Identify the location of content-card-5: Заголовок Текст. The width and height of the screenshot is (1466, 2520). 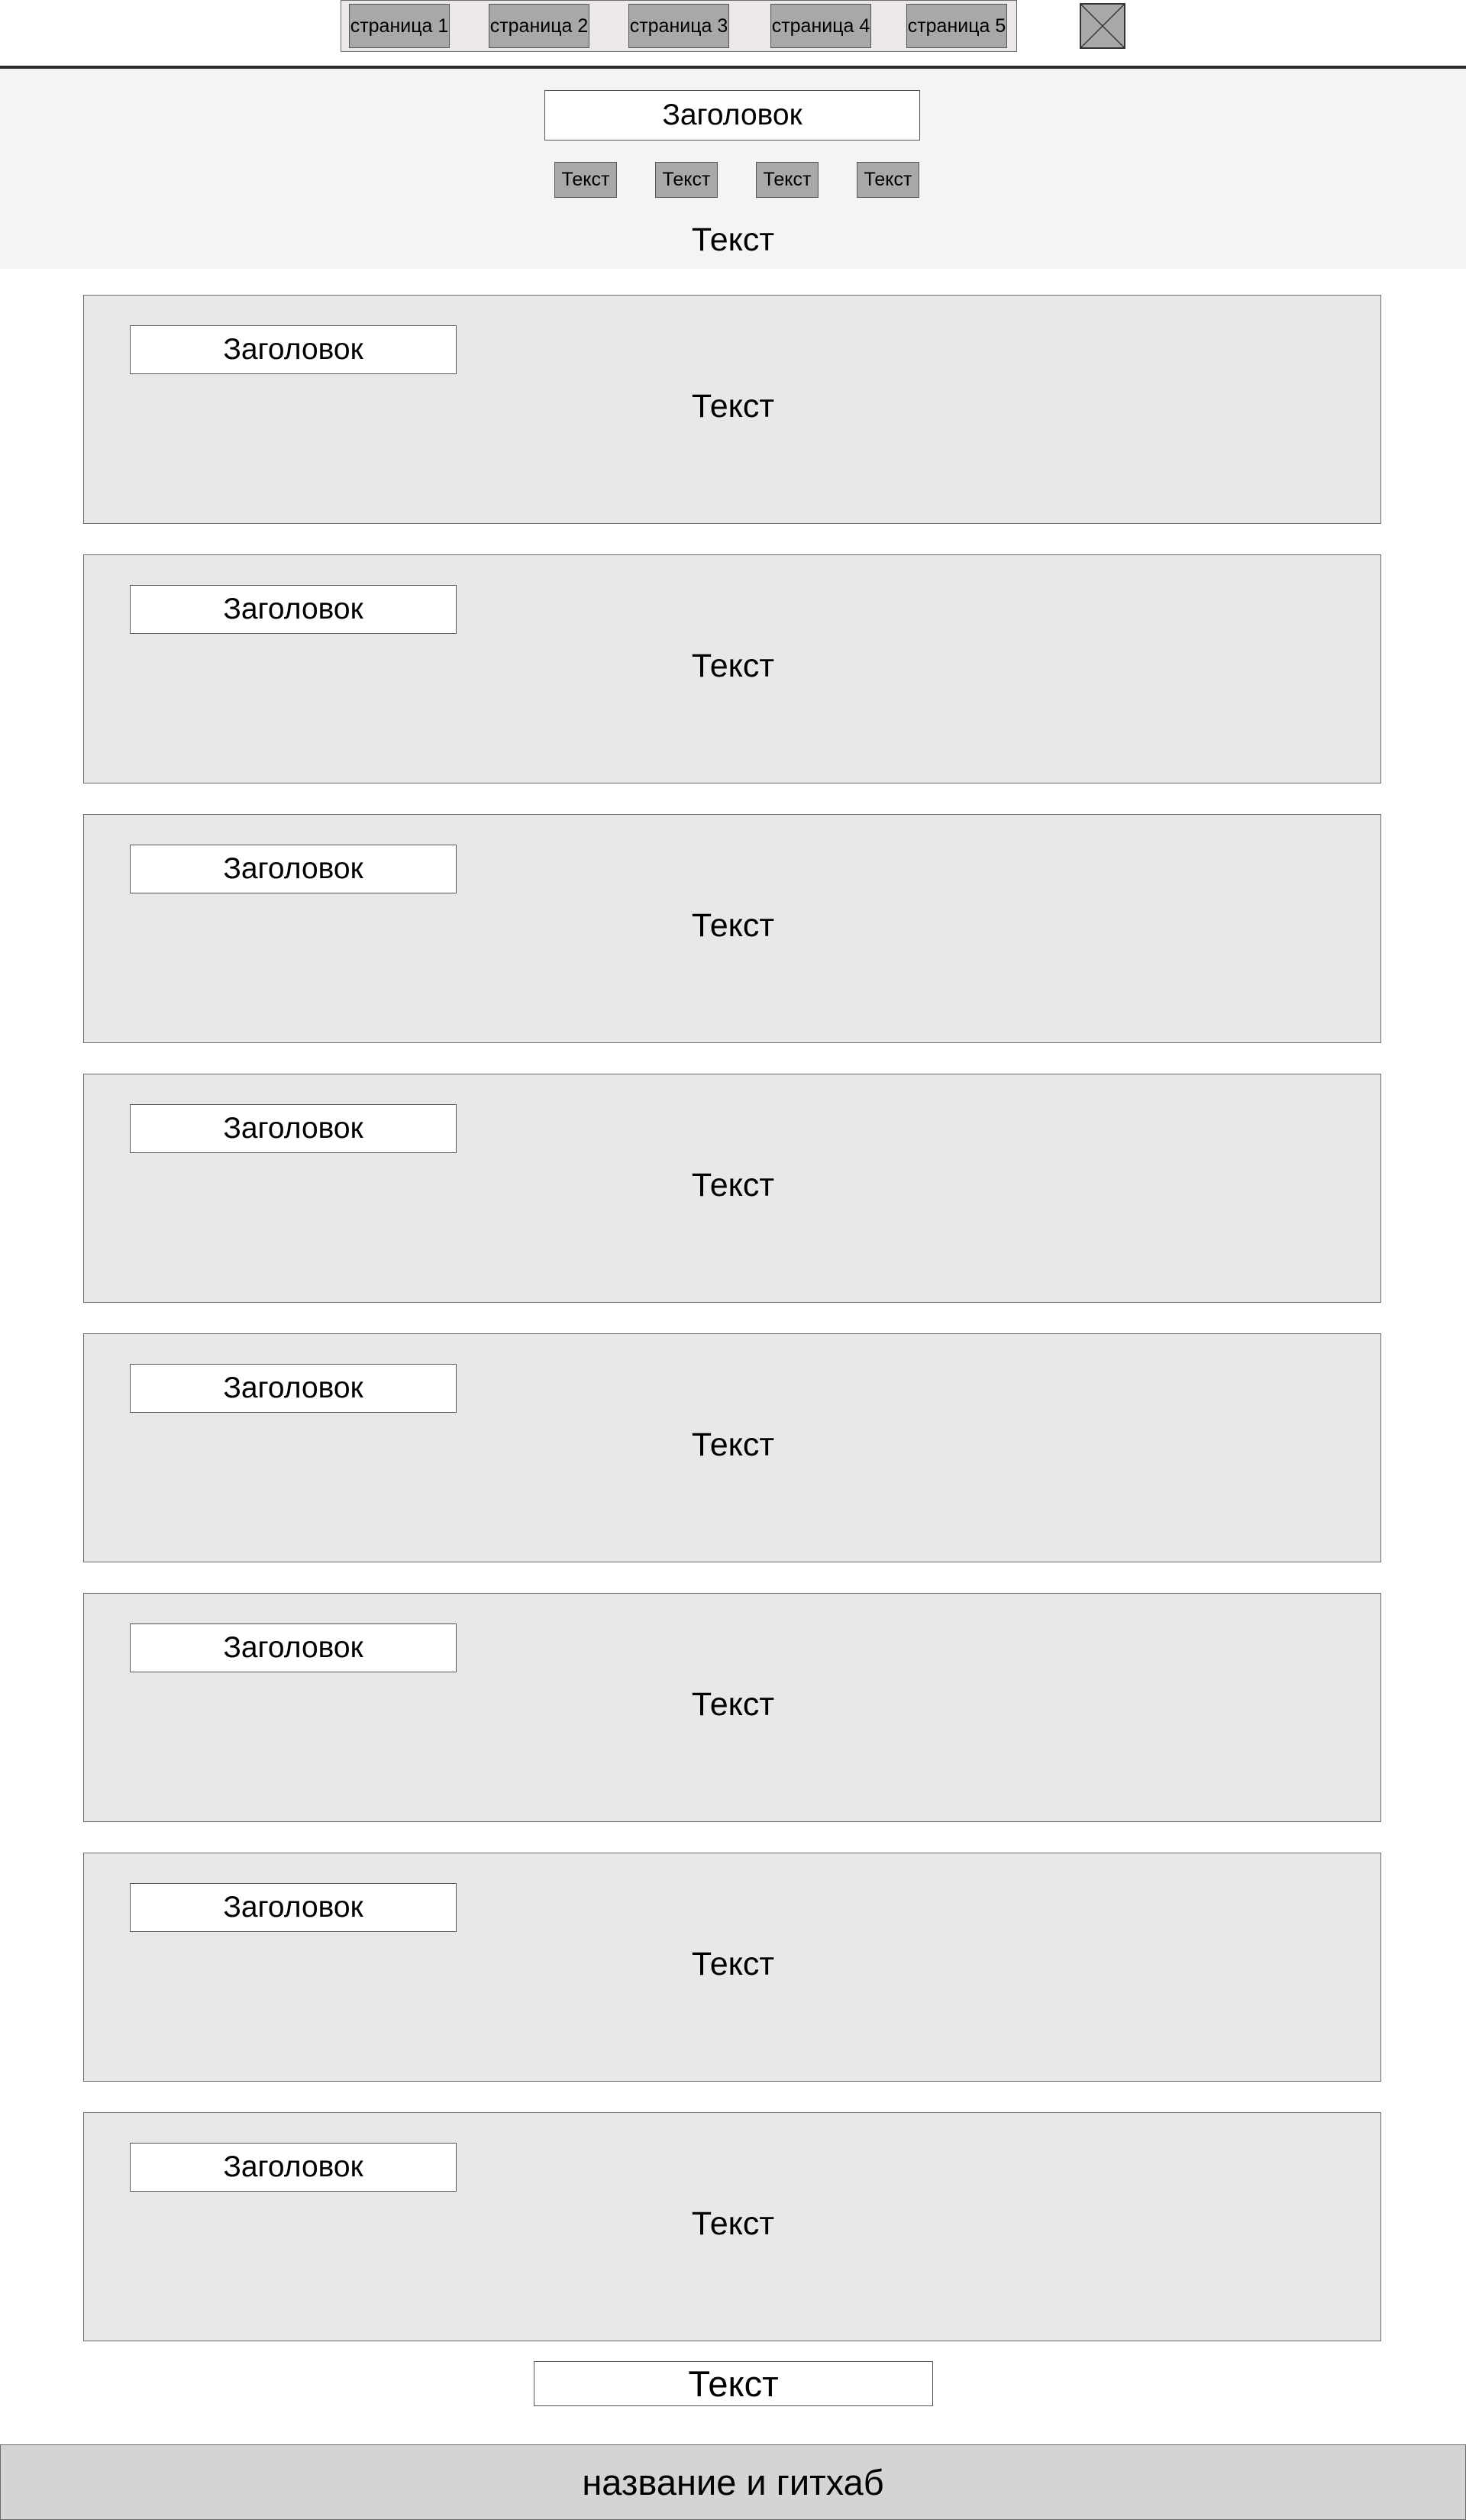
(732, 1447).